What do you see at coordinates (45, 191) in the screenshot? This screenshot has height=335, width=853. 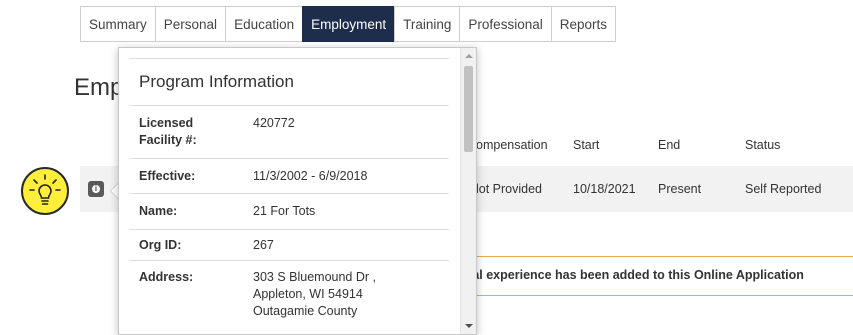 I see `lightbulb-icon` at bounding box center [45, 191].